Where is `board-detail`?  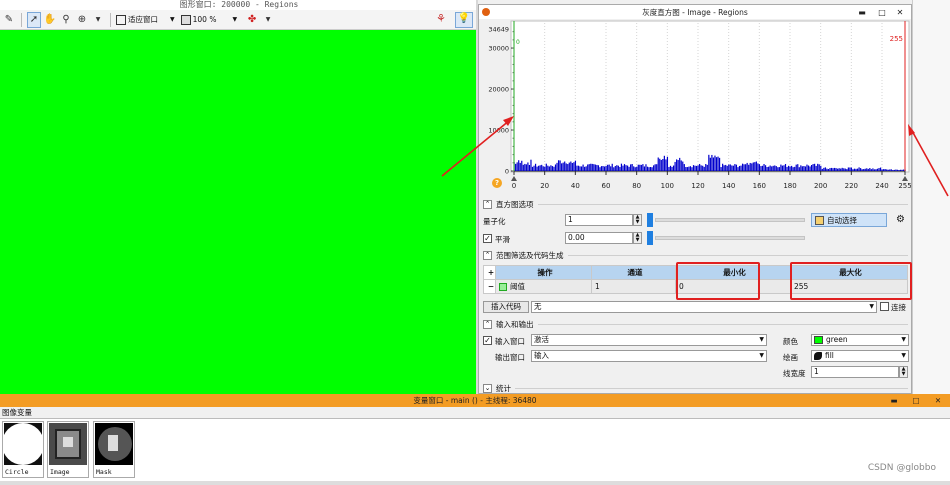 board-detail is located at coordinates (68, 442).